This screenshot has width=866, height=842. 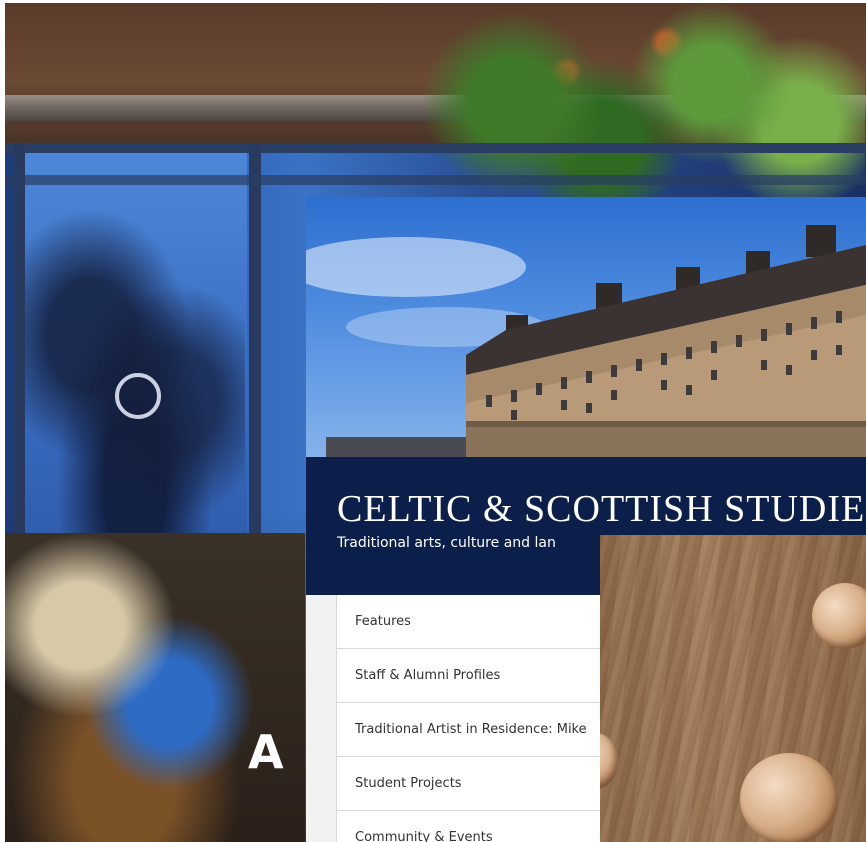 I want to click on window-transom, so click(x=435, y=180).